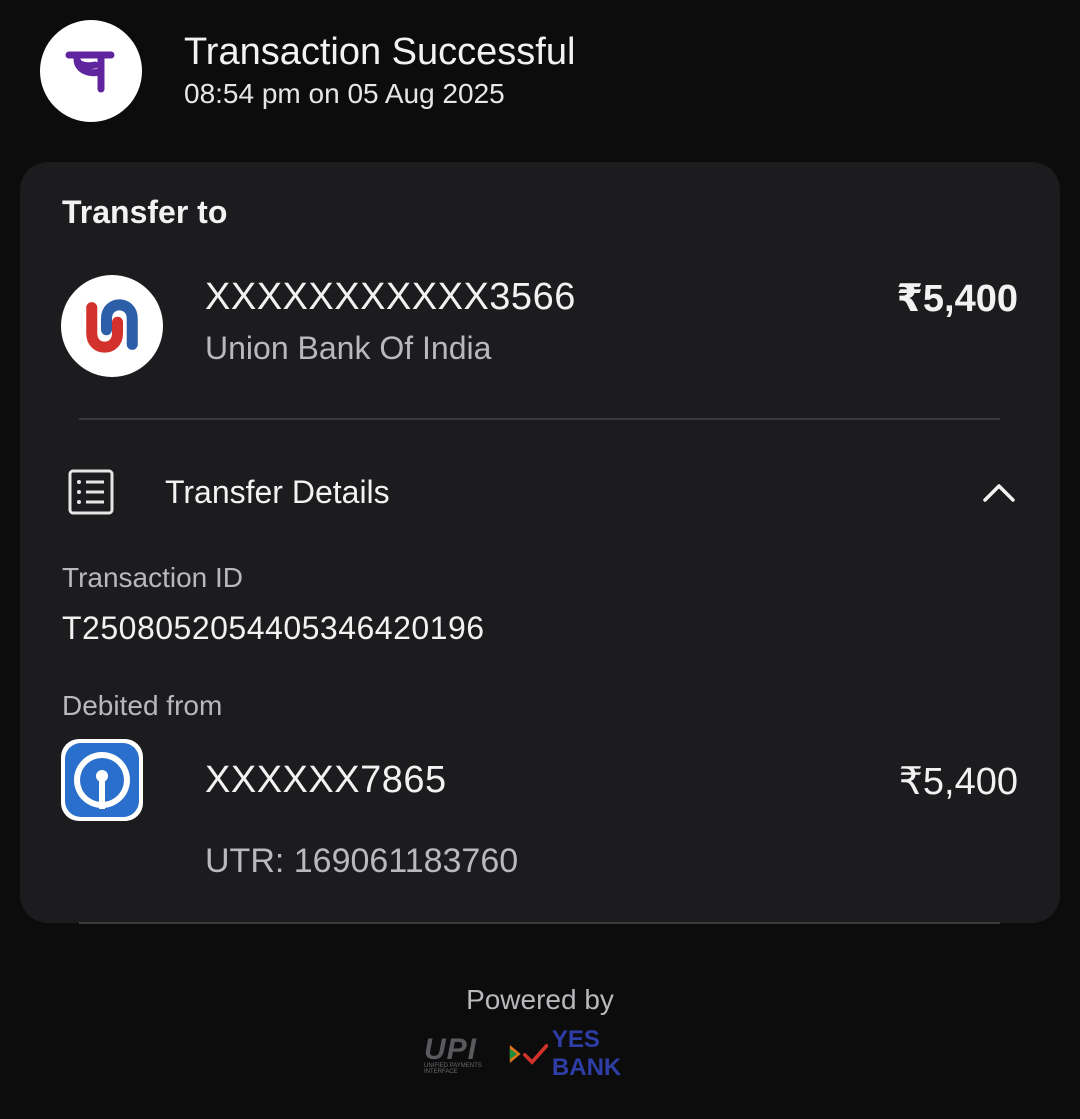 This screenshot has width=1080, height=1119. I want to click on sbi-symbol, so click(102, 780).